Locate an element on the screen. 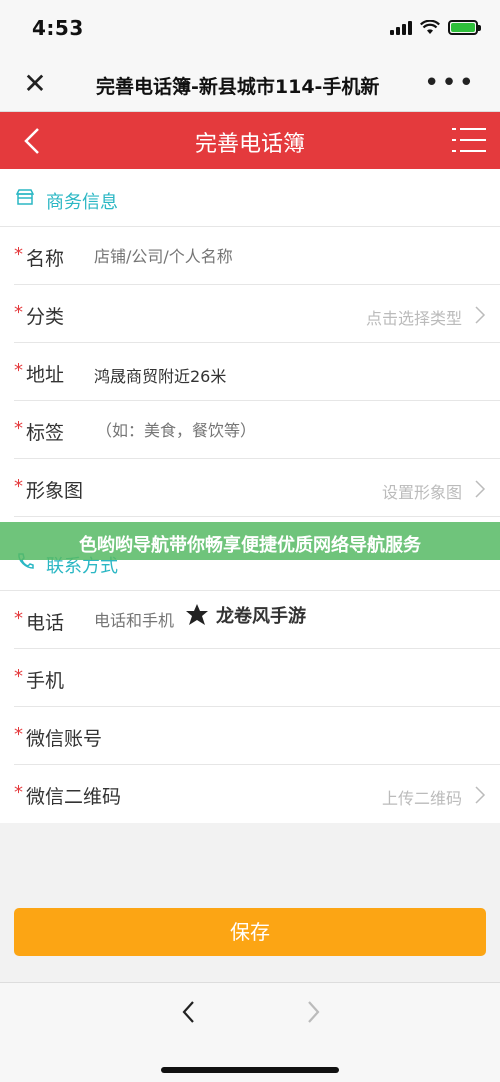 The height and width of the screenshot is (1082, 500). banner-text: 色哟哟导航带你畅享便捷优质网络导航服务 is located at coordinates (250, 545).